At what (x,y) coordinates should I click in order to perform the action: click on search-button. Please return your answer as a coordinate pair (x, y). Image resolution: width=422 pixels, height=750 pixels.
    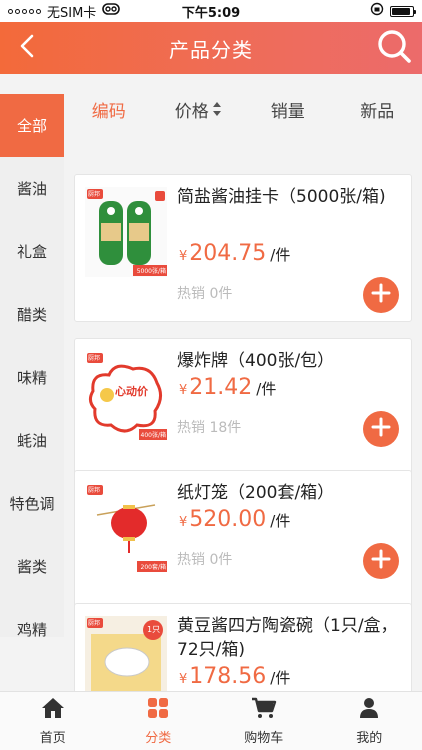
    Looking at the image, I should click on (394, 48).